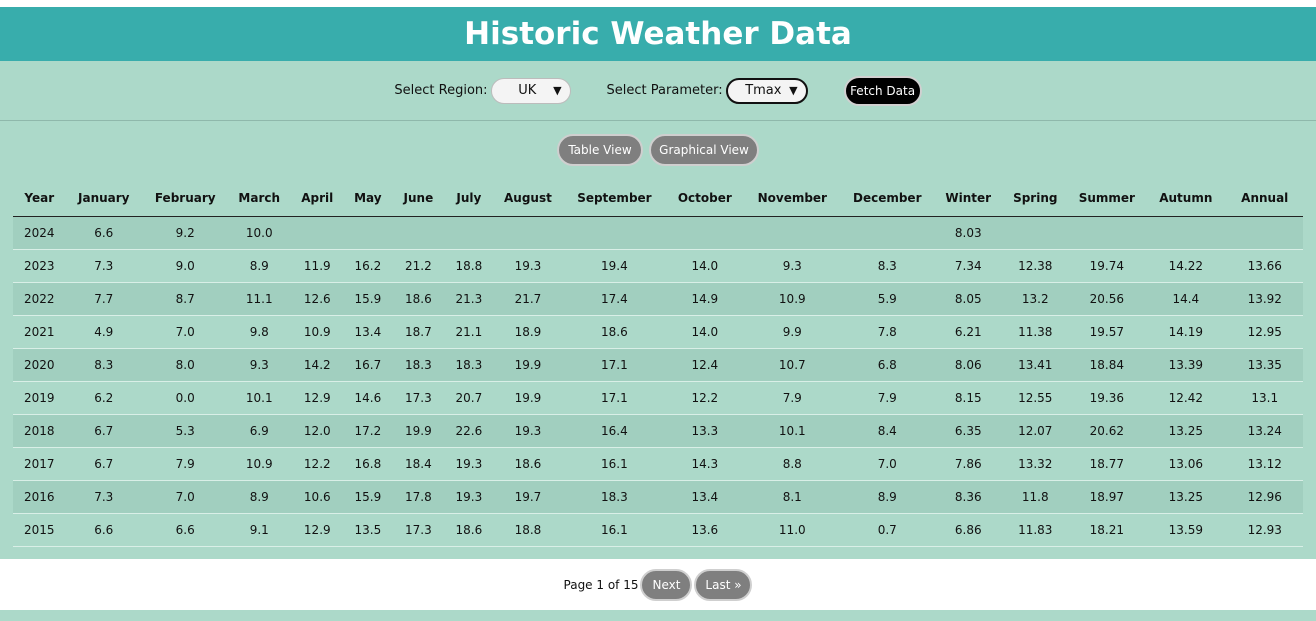 This screenshot has height=621, width=1316. What do you see at coordinates (1107, 398) in the screenshot?
I see `table-cell: 19.36` at bounding box center [1107, 398].